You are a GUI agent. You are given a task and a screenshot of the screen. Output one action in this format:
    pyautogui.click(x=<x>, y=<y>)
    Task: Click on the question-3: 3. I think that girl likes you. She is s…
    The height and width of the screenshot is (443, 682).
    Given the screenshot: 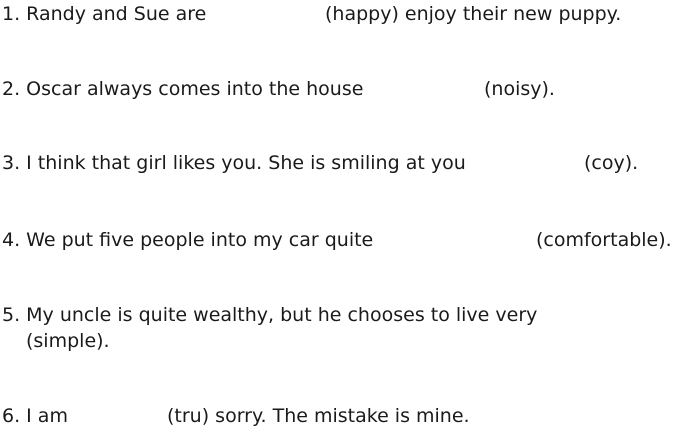 What is the action you would take?
    pyautogui.click(x=234, y=163)
    